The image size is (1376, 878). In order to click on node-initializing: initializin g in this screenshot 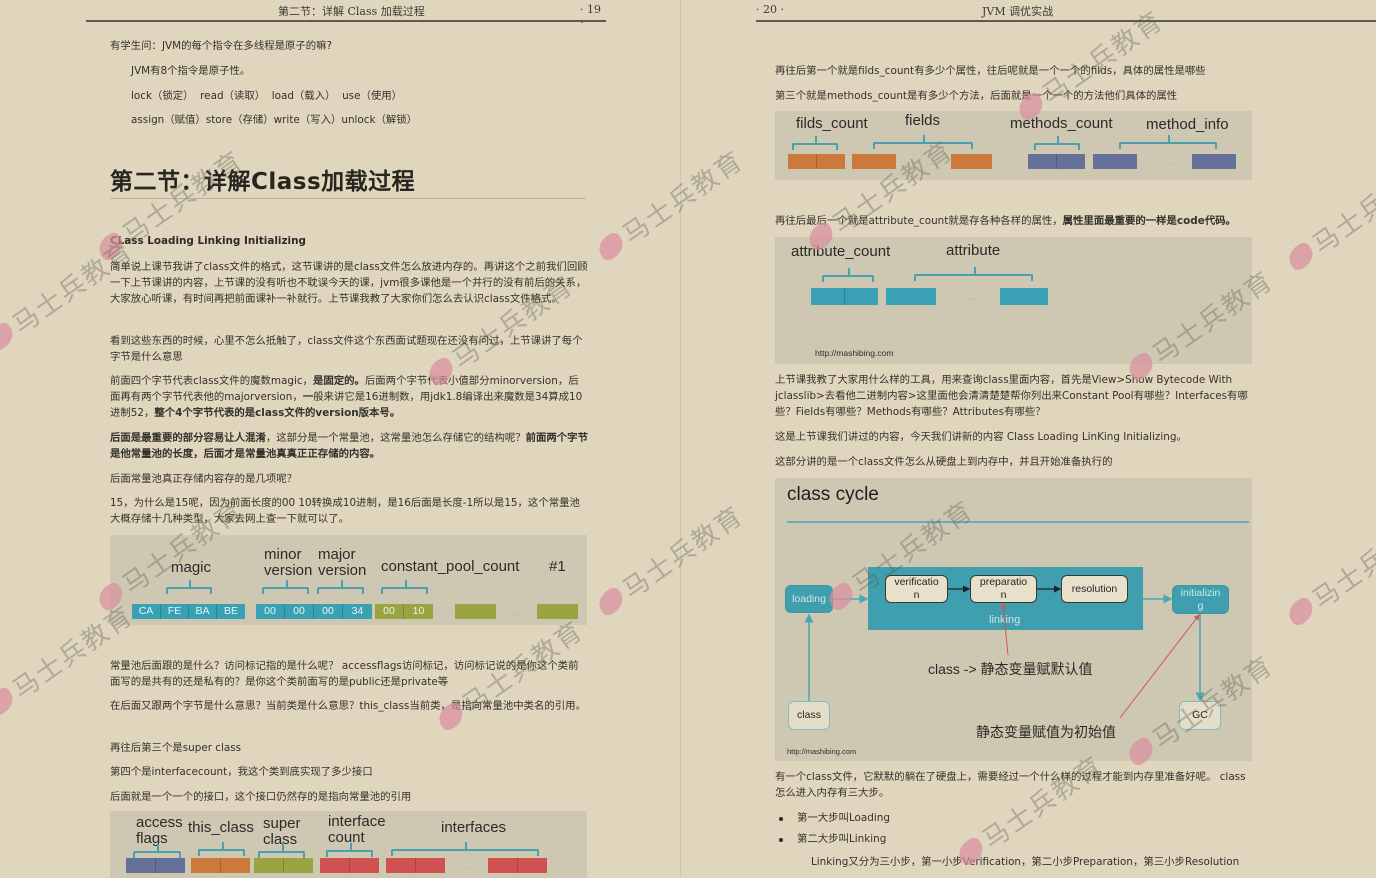, I will do `click(1200, 599)`.